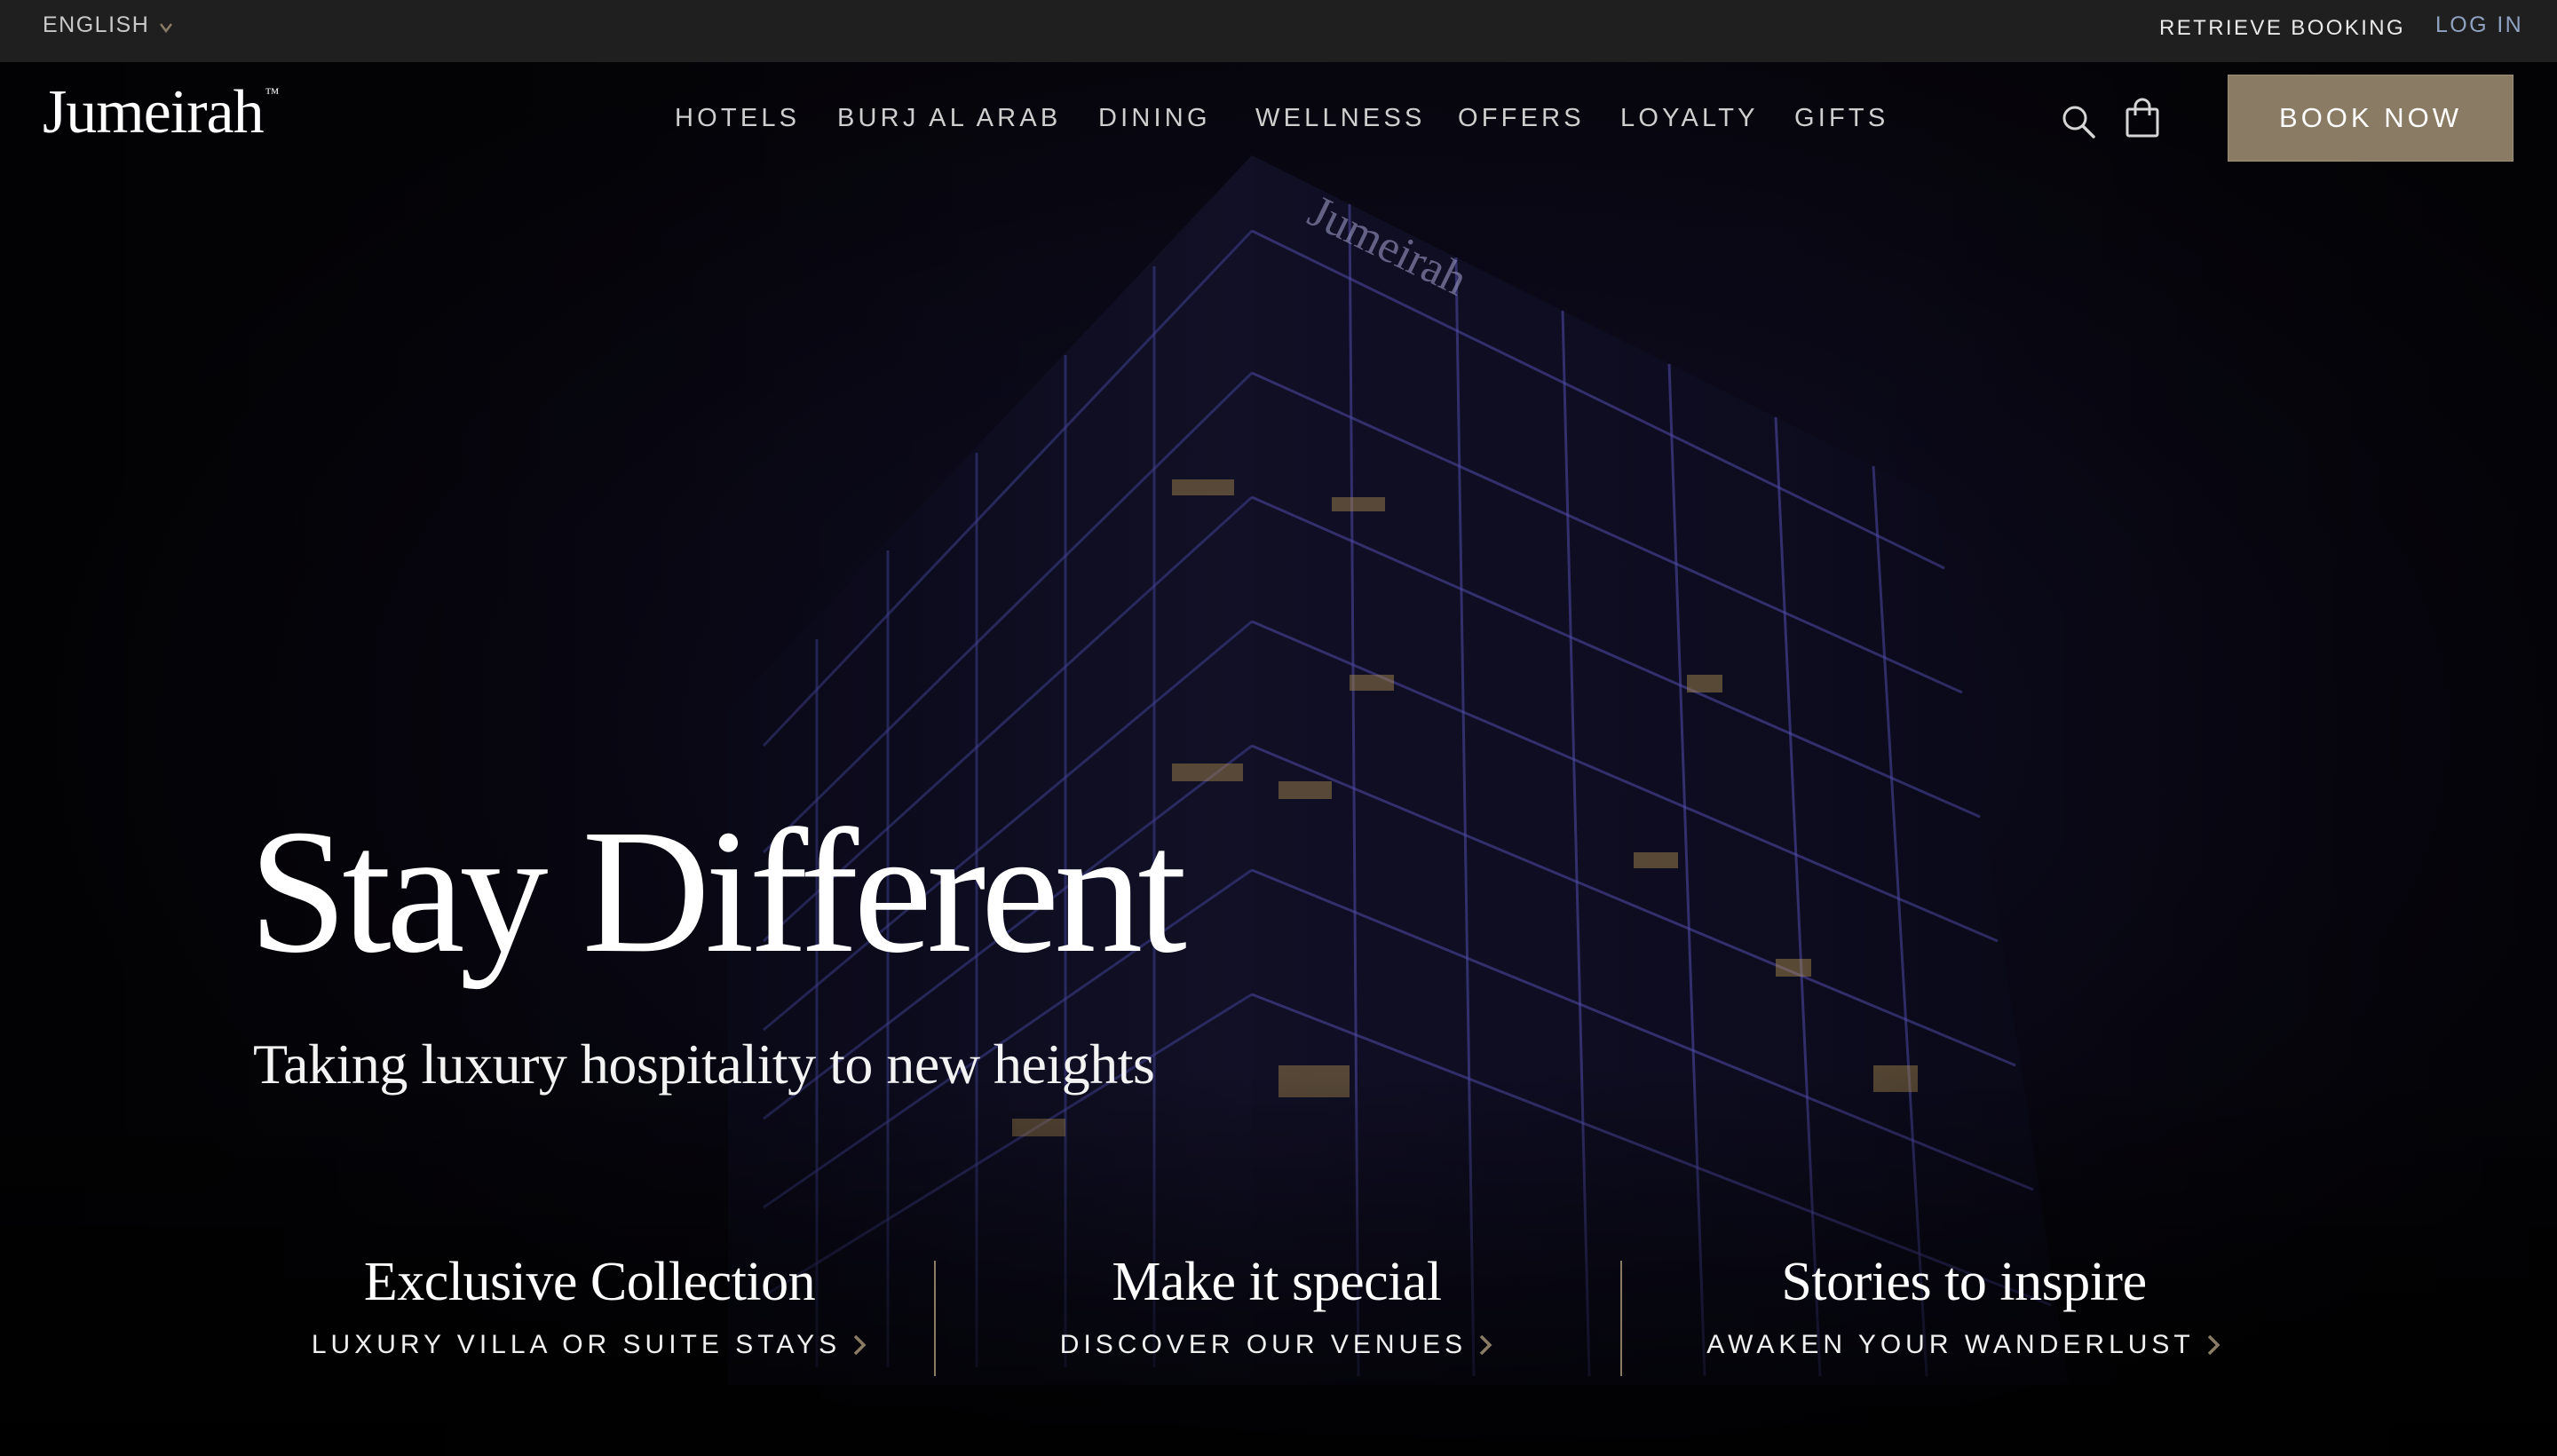 The image size is (2557, 1456). What do you see at coordinates (949, 118) in the screenshot?
I see `nav-item-burj-al-arab: BURJ AL ARAB` at bounding box center [949, 118].